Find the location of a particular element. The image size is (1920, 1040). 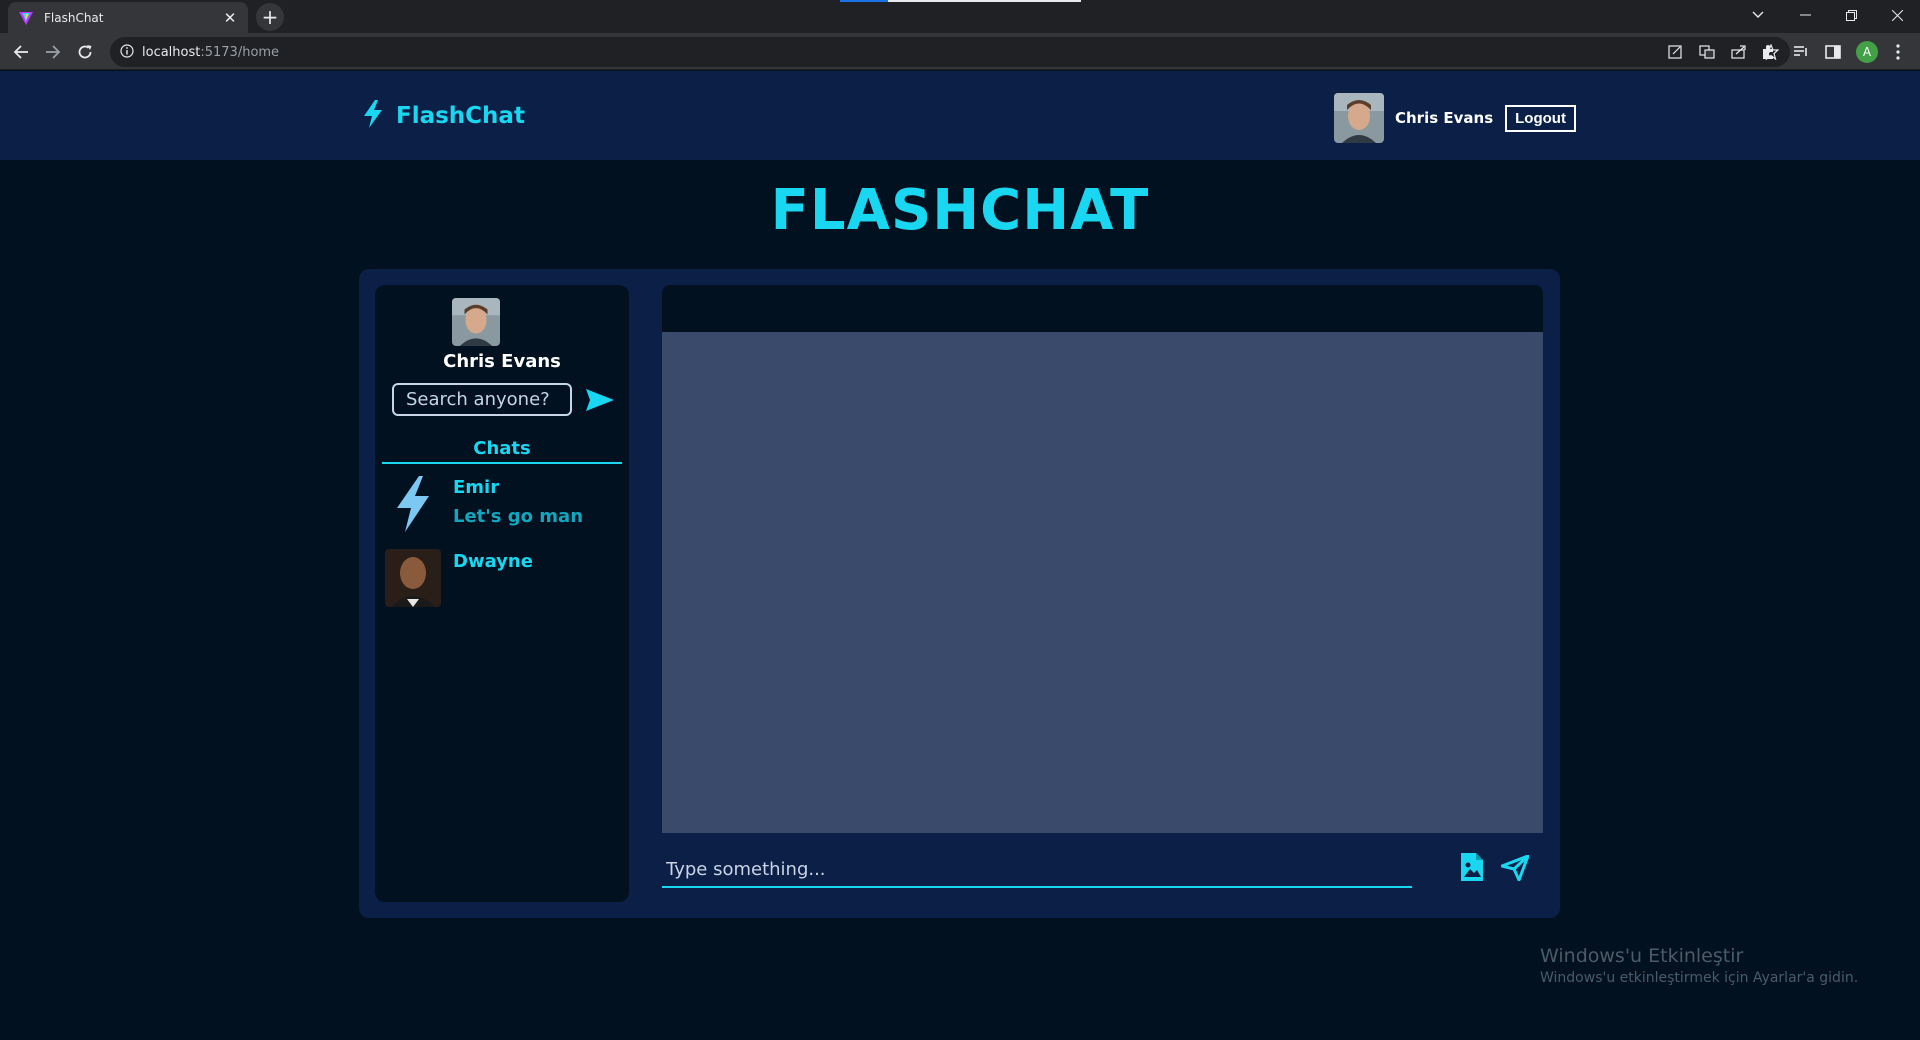

chat-avatar is located at coordinates (413, 578).